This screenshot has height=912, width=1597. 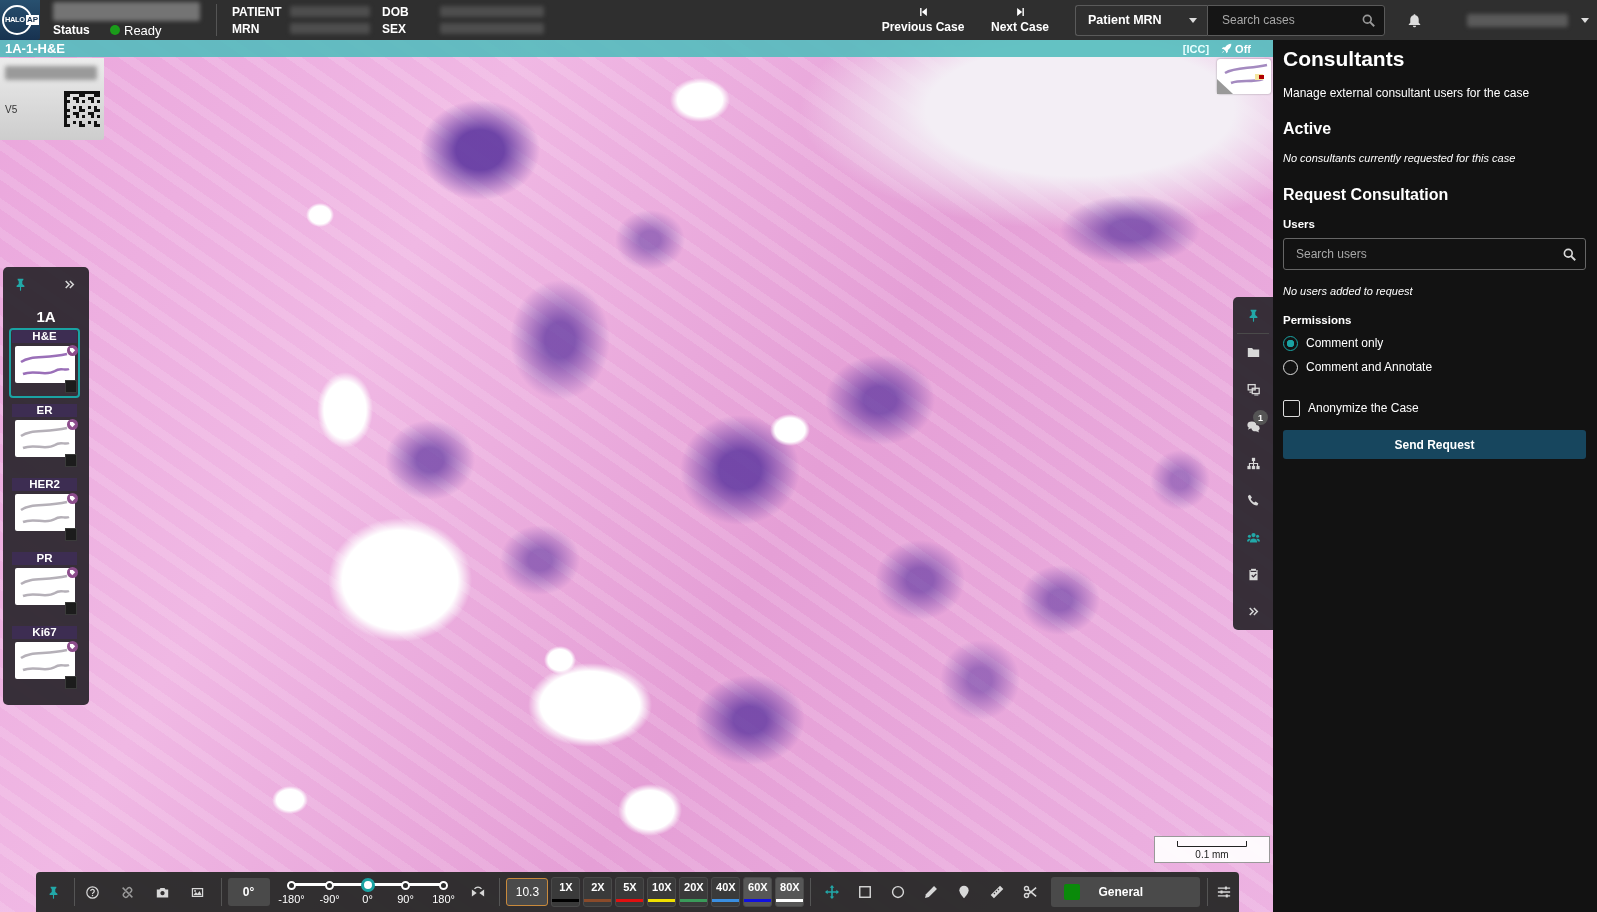 I want to click on magnification-button: 40X, so click(x=726, y=892).